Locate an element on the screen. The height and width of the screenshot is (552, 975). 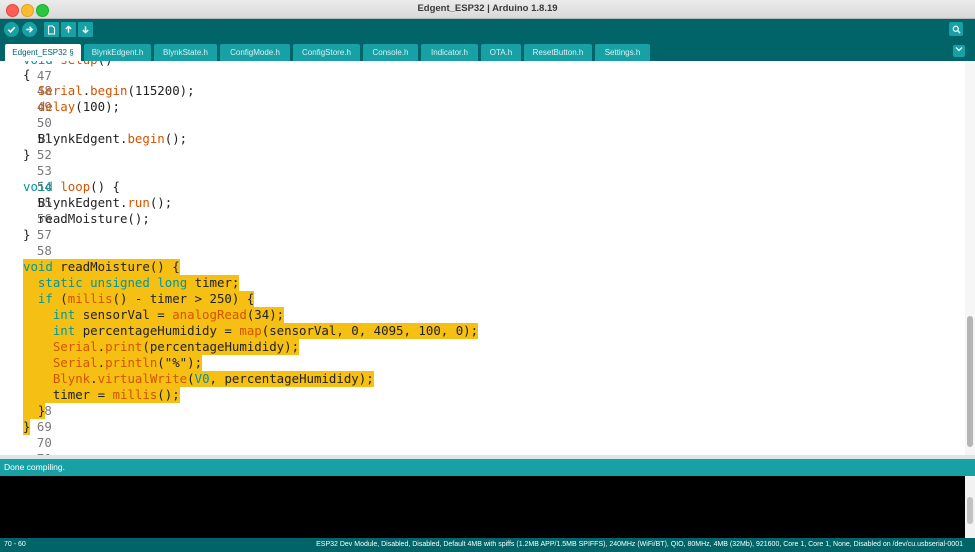
verify-button is located at coordinates (11, 29).